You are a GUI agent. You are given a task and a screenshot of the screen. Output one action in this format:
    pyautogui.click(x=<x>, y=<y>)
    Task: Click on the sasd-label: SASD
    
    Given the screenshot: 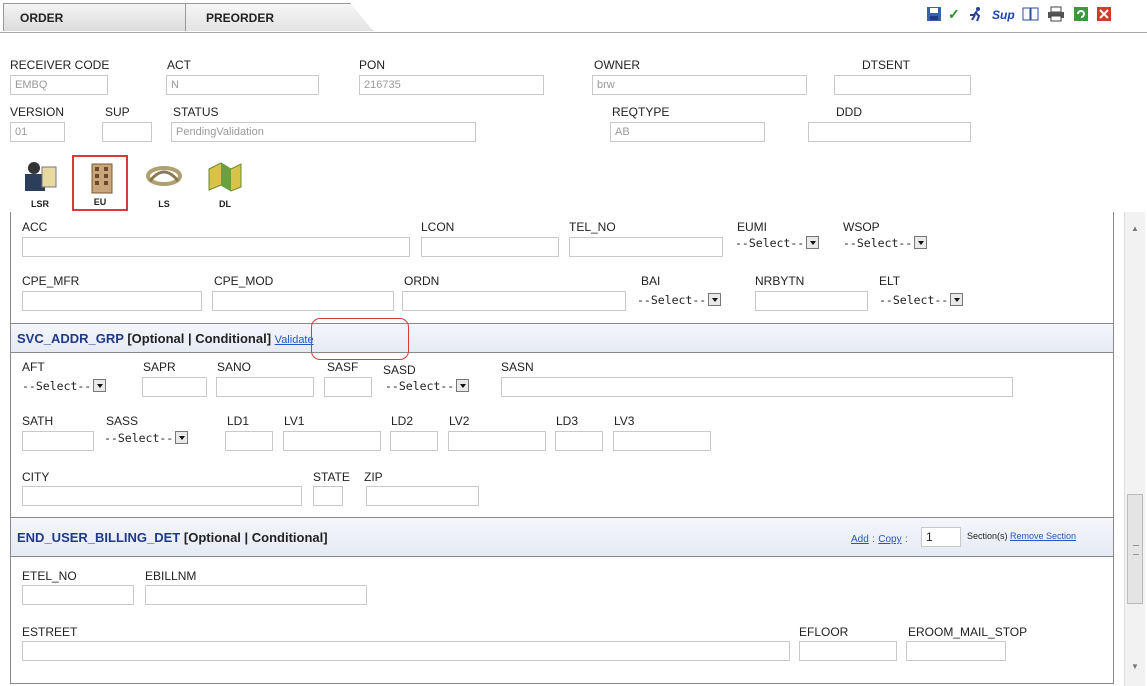 What is the action you would take?
    pyautogui.click(x=399, y=370)
    